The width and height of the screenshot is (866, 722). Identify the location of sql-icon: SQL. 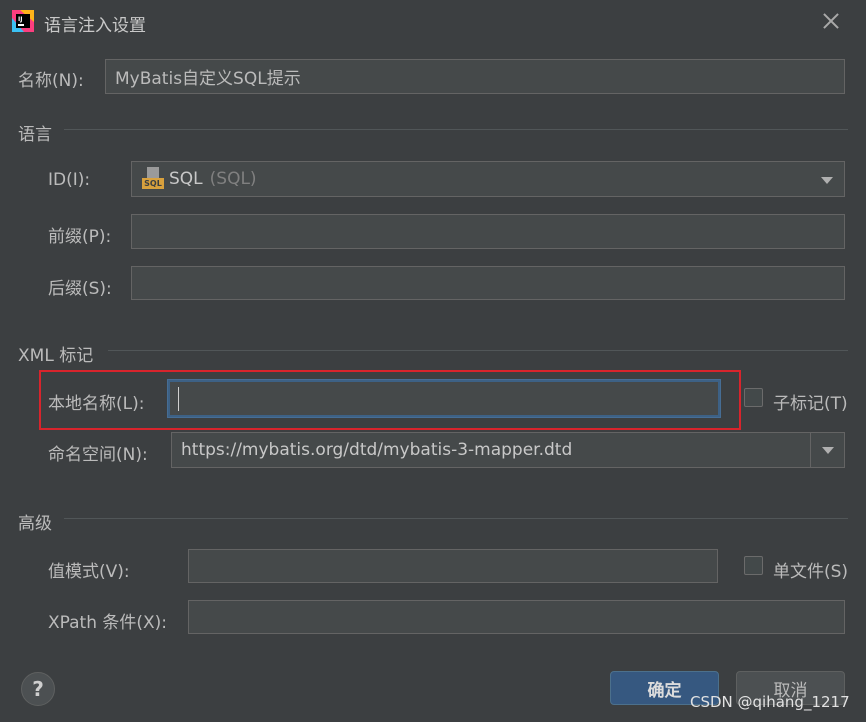
(153, 179).